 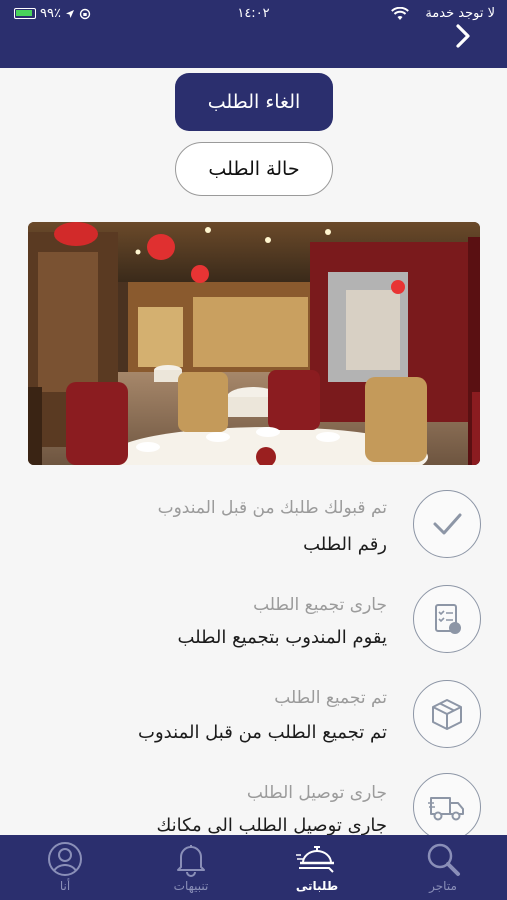 What do you see at coordinates (254, 169) in the screenshot?
I see `order-status-button: حالة الطلب` at bounding box center [254, 169].